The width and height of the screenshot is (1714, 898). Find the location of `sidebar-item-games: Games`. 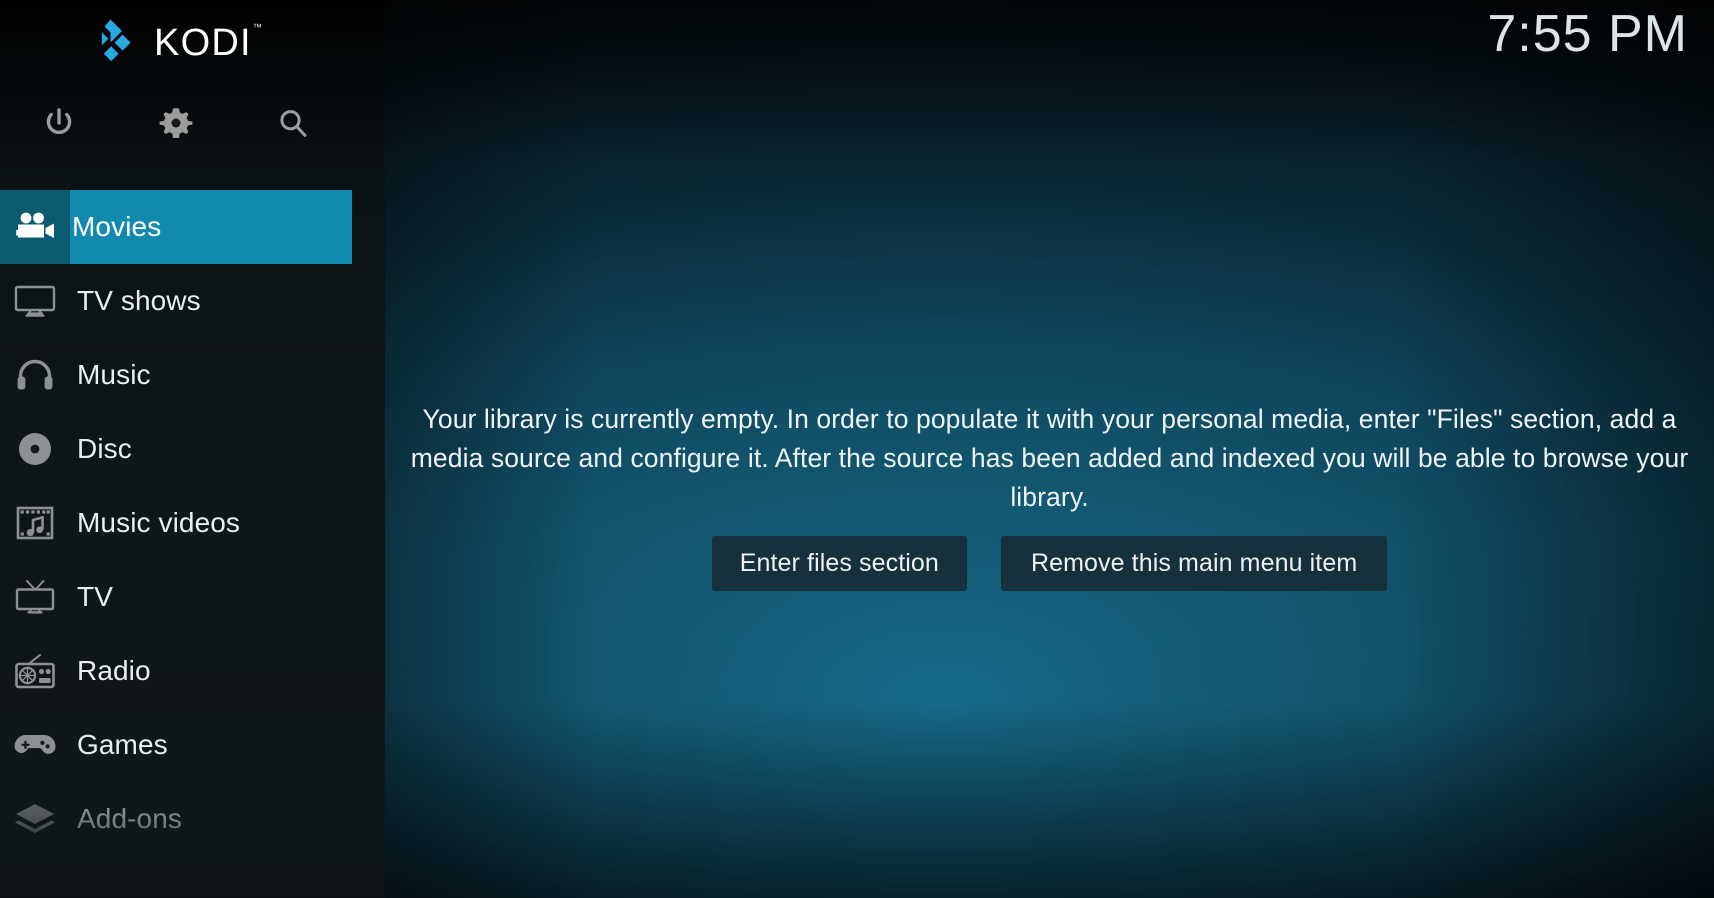

sidebar-item-games: Games is located at coordinates (192, 745).